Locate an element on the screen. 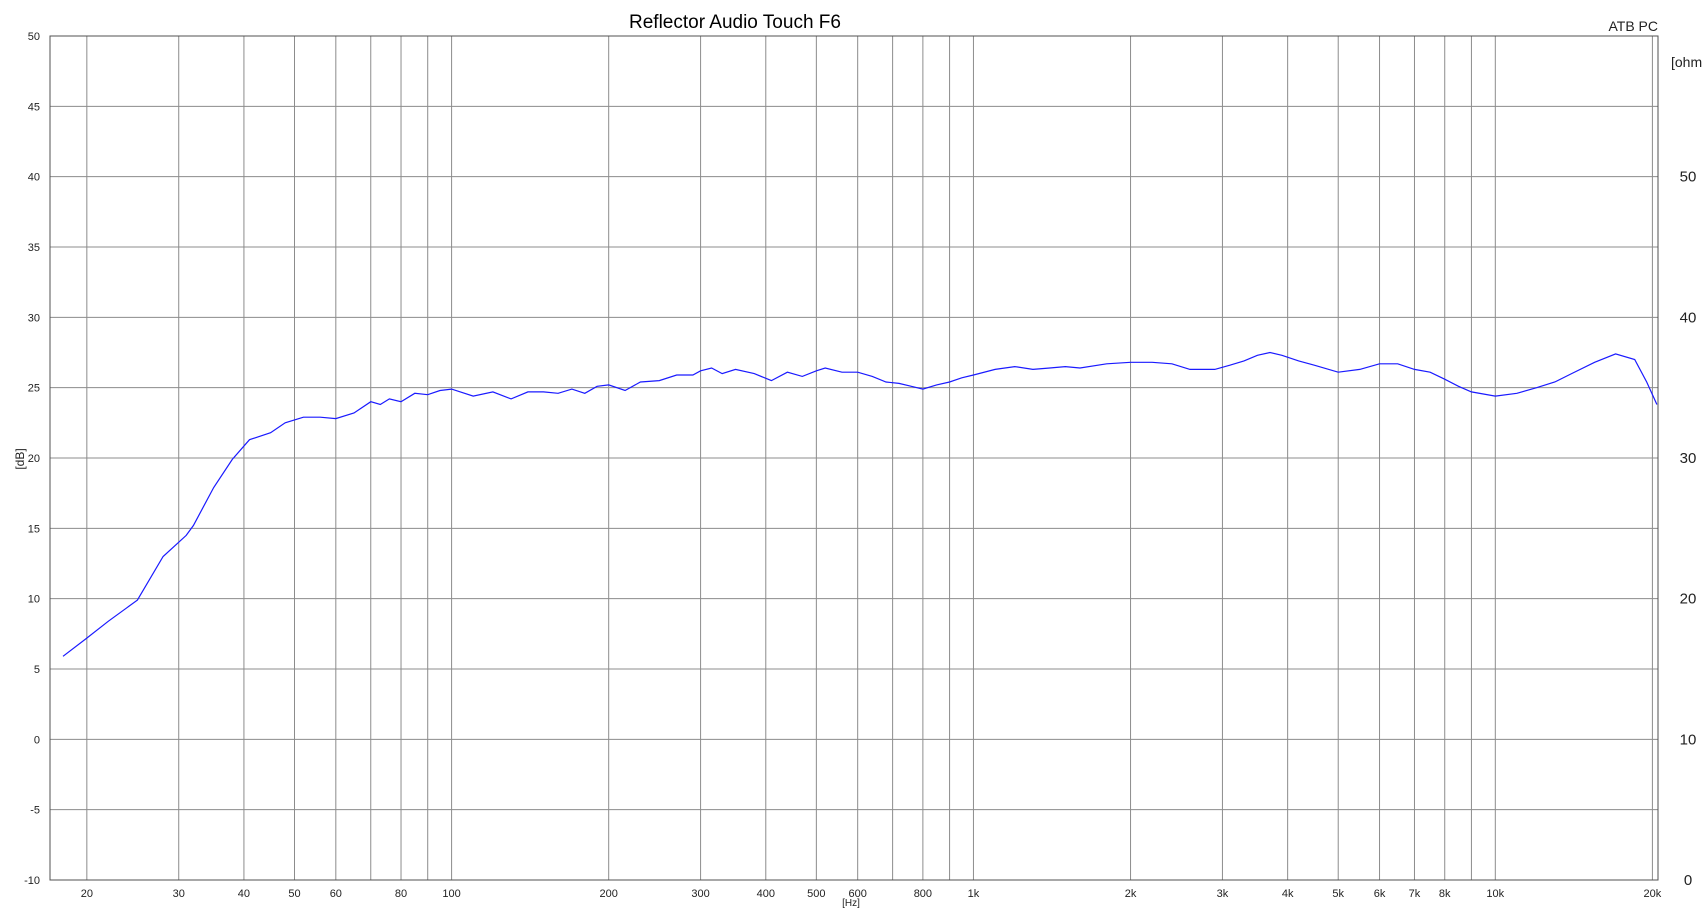 The height and width of the screenshot is (919, 1702). x-tick-label: 6k is located at coordinates (1380, 894).